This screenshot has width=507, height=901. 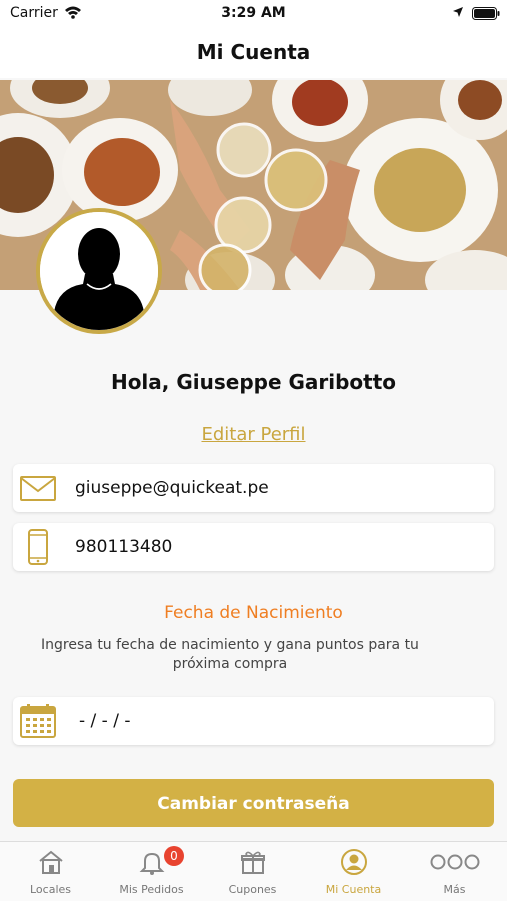 What do you see at coordinates (172, 488) in the screenshot?
I see `email-value: giuseppe@quickeat.pe` at bounding box center [172, 488].